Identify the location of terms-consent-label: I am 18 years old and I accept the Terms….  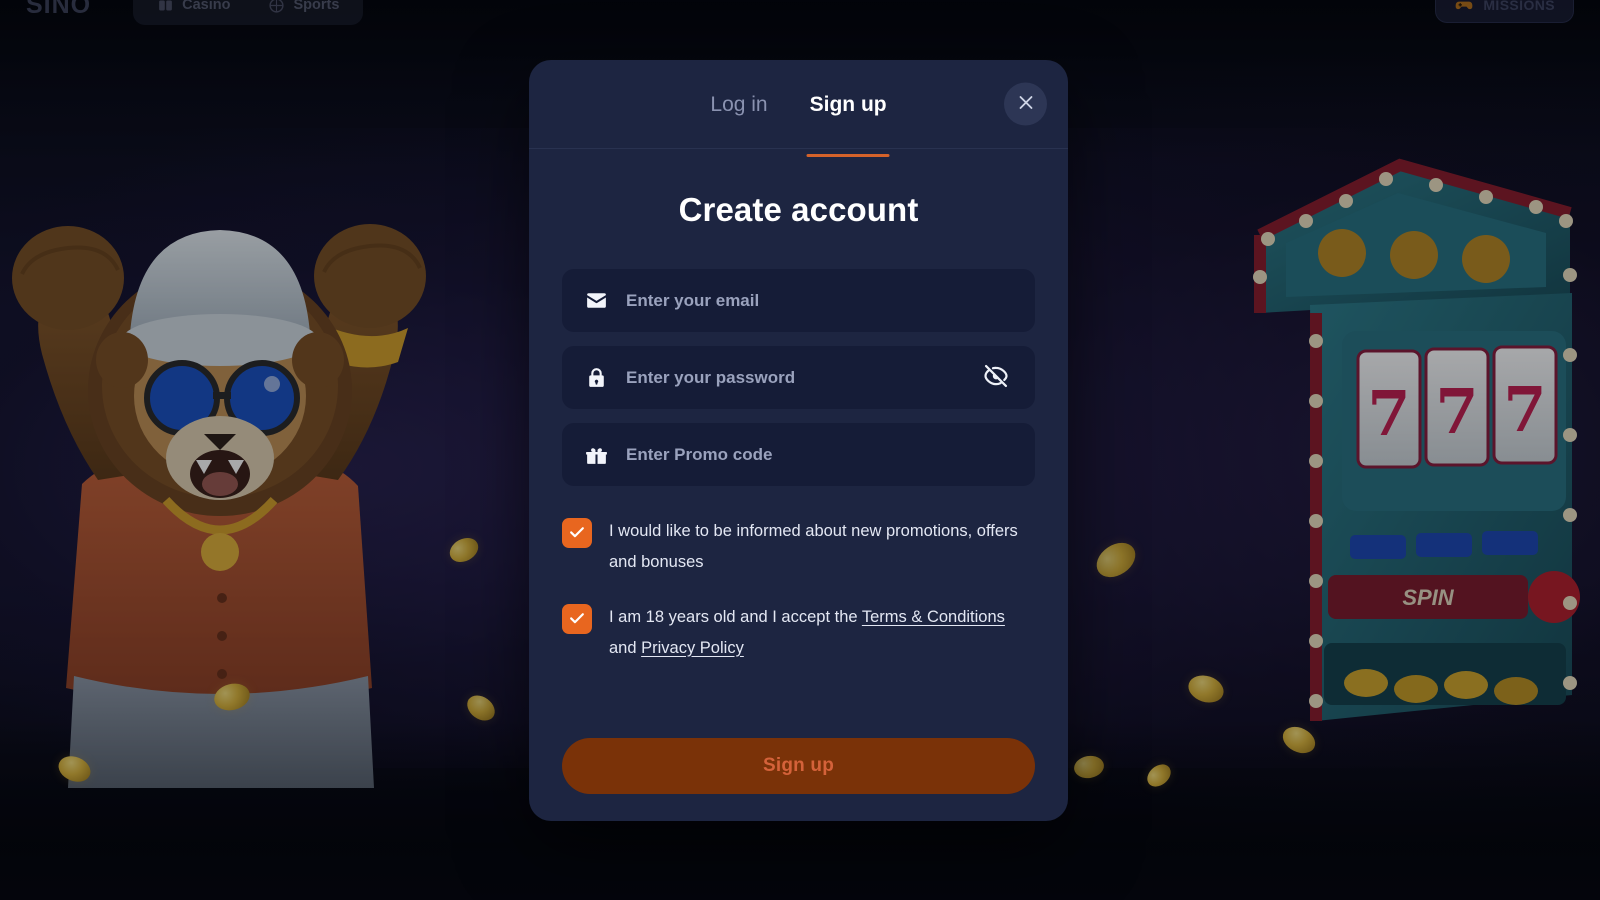
(822, 632).